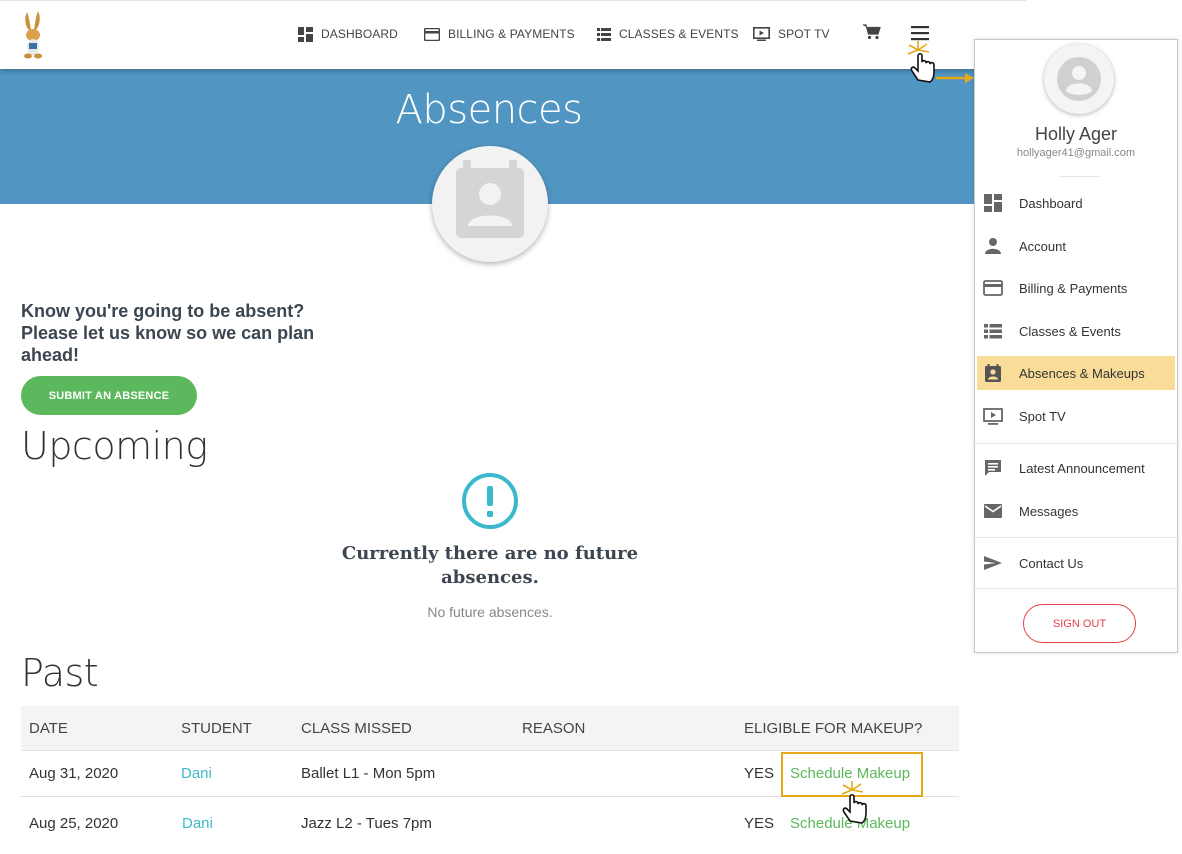 This screenshot has width=1182, height=854. Describe the element at coordinates (1076, 416) in the screenshot. I see `menu-item-spottv: Spot TV` at that location.